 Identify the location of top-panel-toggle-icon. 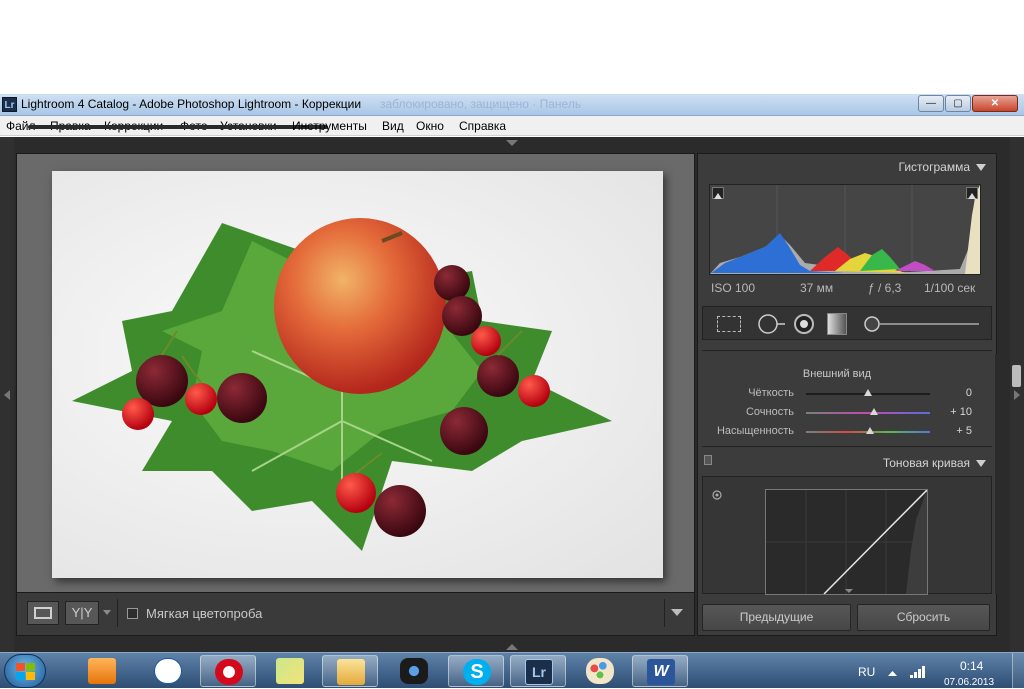
(512, 143).